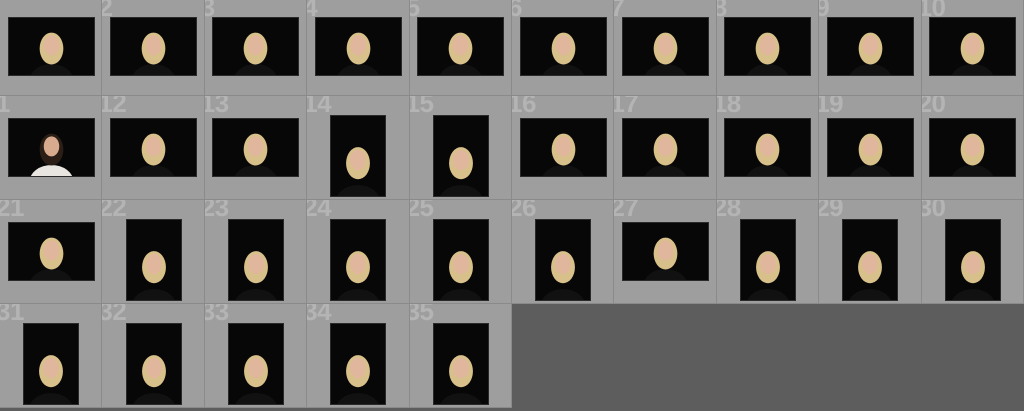  I want to click on thumbnail-cell: 3, so click(256, 48).